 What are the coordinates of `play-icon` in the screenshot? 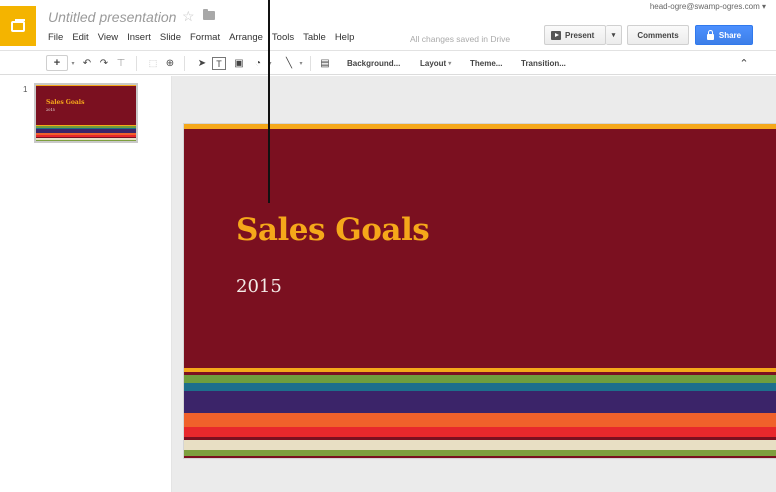 It's located at (556, 35).